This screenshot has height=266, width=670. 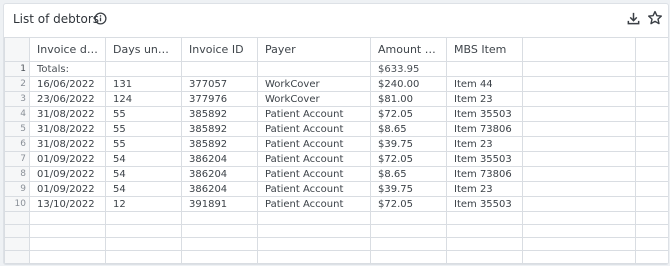 What do you see at coordinates (67, 49) in the screenshot?
I see `column-header-invoice-date: Invoice date` at bounding box center [67, 49].